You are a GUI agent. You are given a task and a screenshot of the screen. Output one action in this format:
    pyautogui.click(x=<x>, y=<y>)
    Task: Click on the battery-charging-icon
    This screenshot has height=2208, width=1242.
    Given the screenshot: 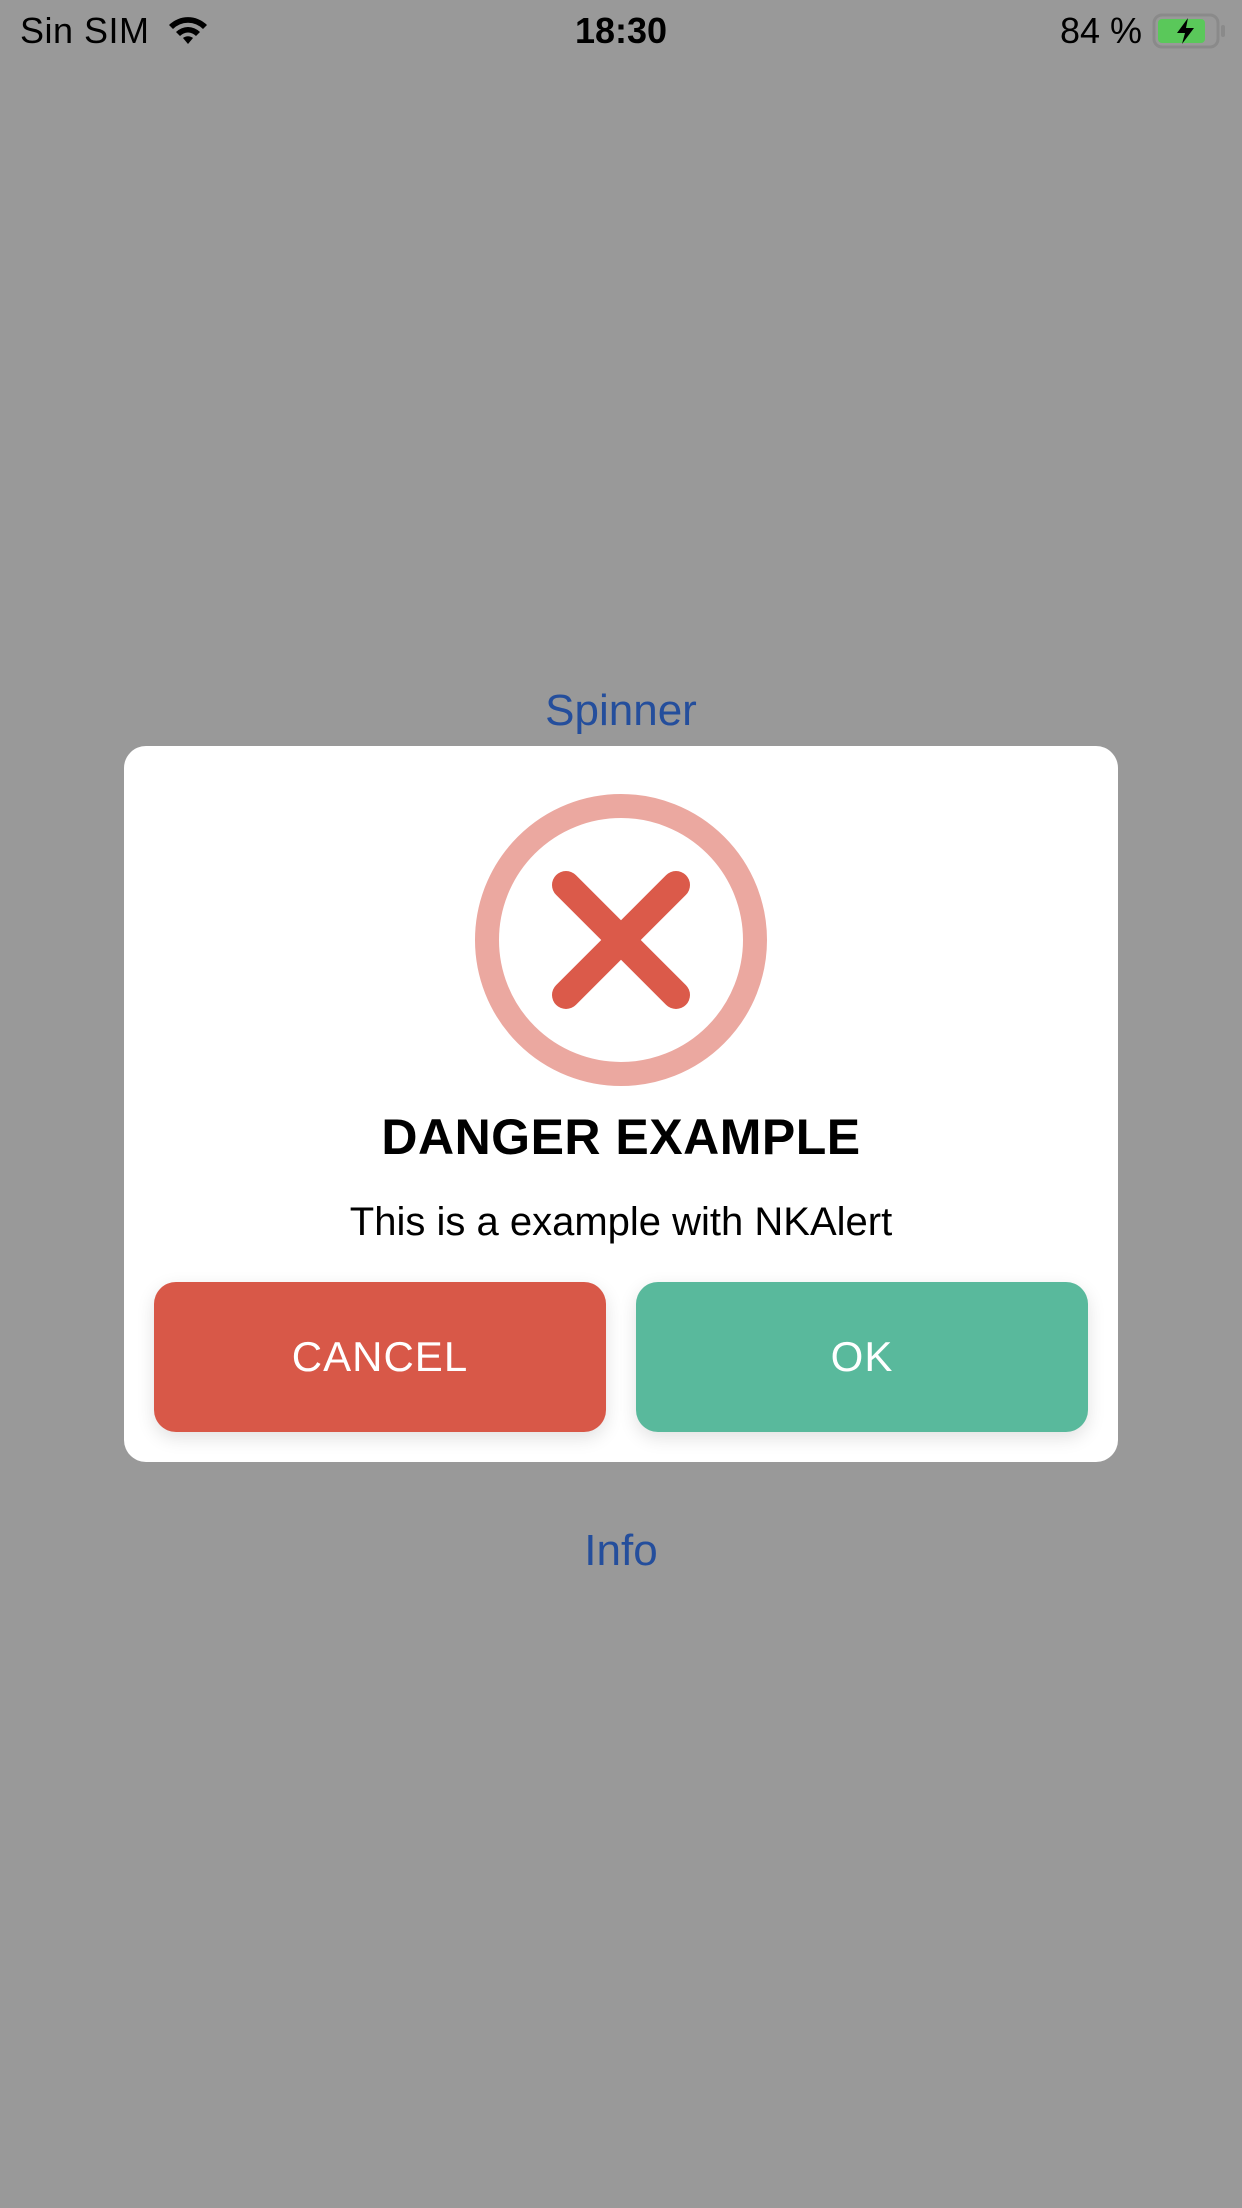 What is the action you would take?
    pyautogui.click(x=1188, y=31)
    